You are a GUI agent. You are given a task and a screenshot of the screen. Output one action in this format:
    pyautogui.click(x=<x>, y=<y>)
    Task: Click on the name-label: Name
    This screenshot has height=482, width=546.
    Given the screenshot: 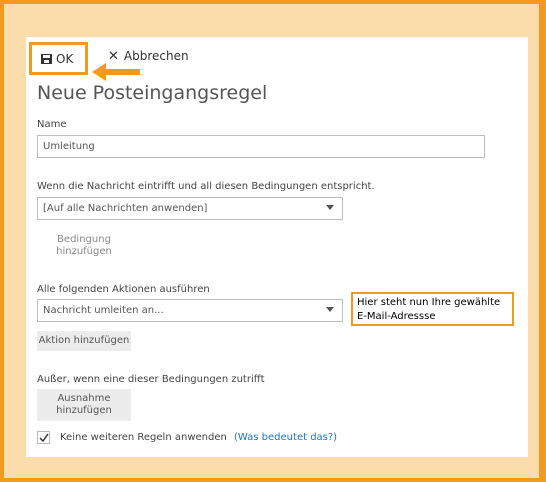 What is the action you would take?
    pyautogui.click(x=52, y=124)
    